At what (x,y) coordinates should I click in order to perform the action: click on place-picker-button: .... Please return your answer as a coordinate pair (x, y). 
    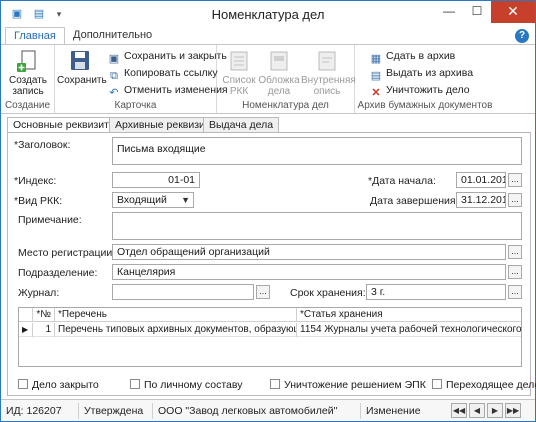
    Looking at the image, I should click on (515, 252).